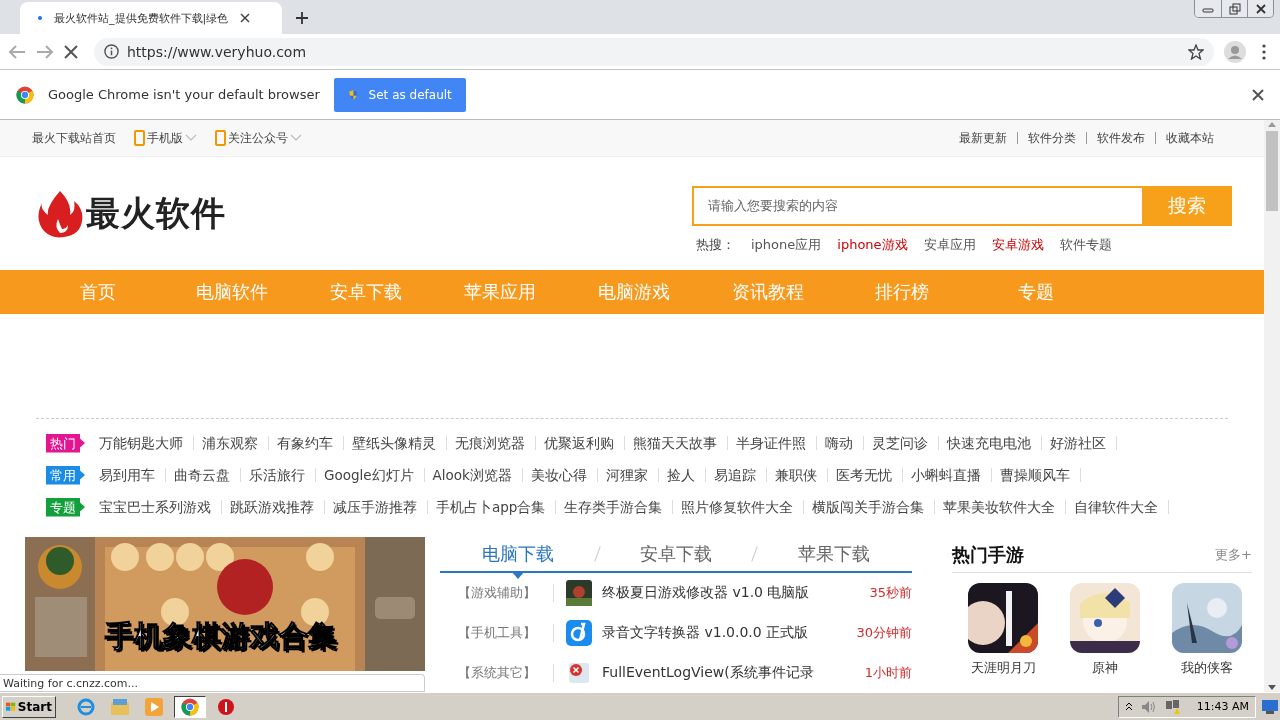 This screenshot has height=720, width=1280. I want to click on game-name: 原神, so click(1105, 668).